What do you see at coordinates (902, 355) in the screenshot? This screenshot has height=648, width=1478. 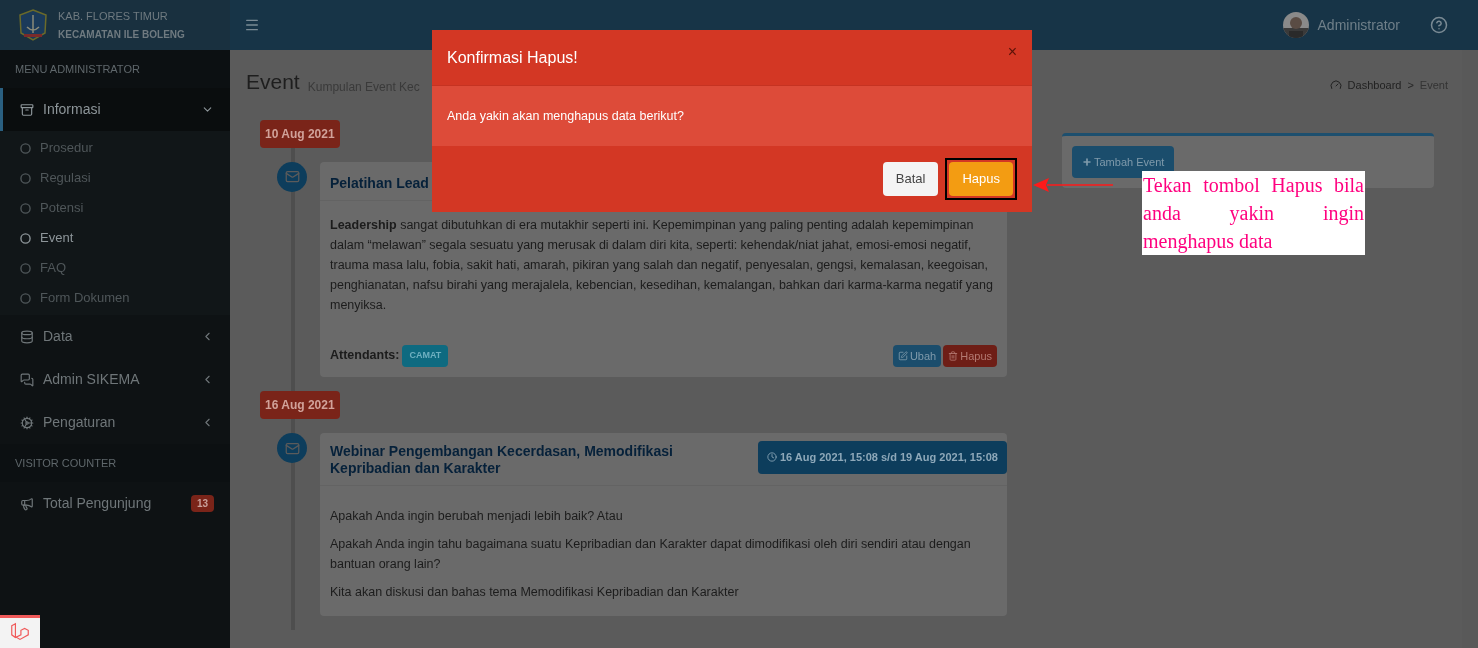 I see `edit-icon` at bounding box center [902, 355].